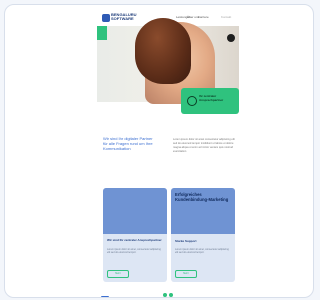 This screenshot has width=320, height=300. What do you see at coordinates (163, 51) in the screenshot?
I see `hero-person-hair` at bounding box center [163, 51].